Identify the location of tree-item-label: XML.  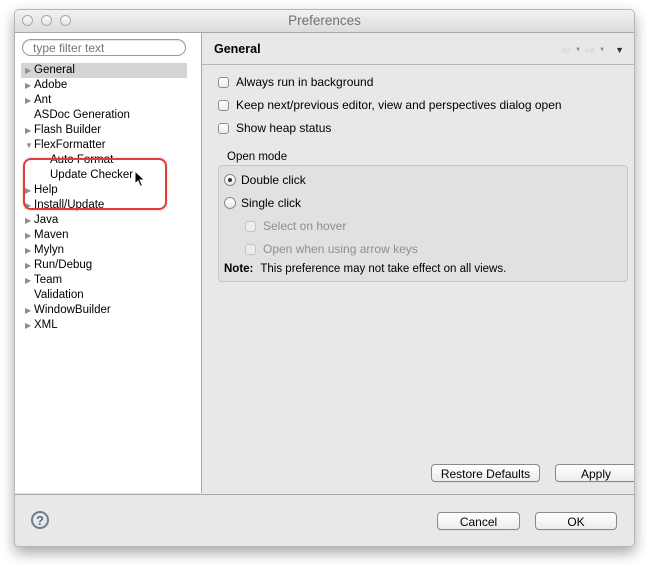
(46, 325).